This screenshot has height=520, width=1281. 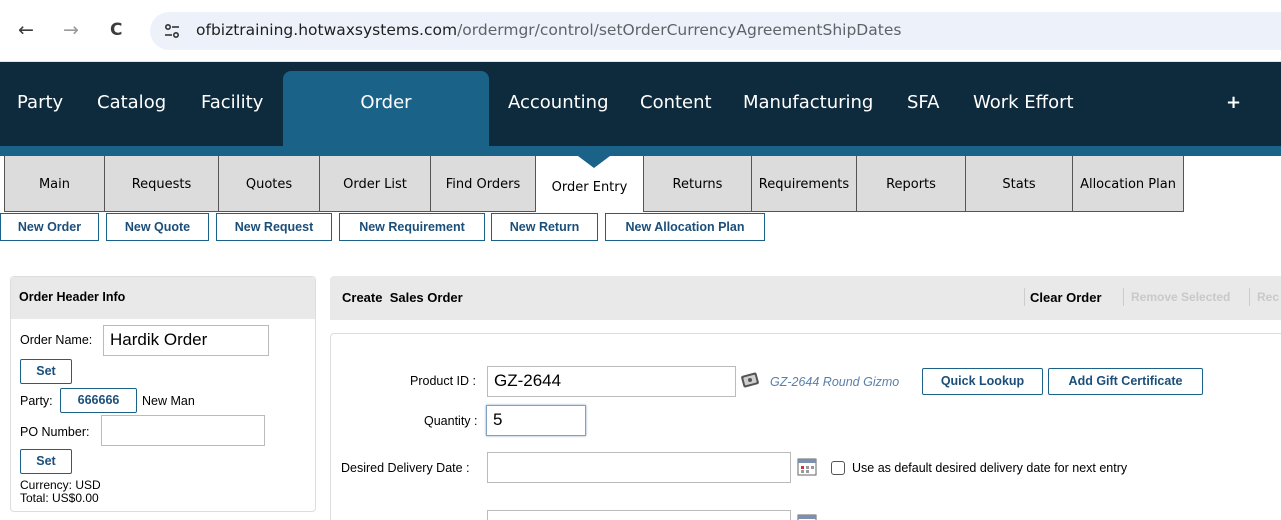 What do you see at coordinates (1023, 102) in the screenshot?
I see `nav-item-work-effort: Work Effort` at bounding box center [1023, 102].